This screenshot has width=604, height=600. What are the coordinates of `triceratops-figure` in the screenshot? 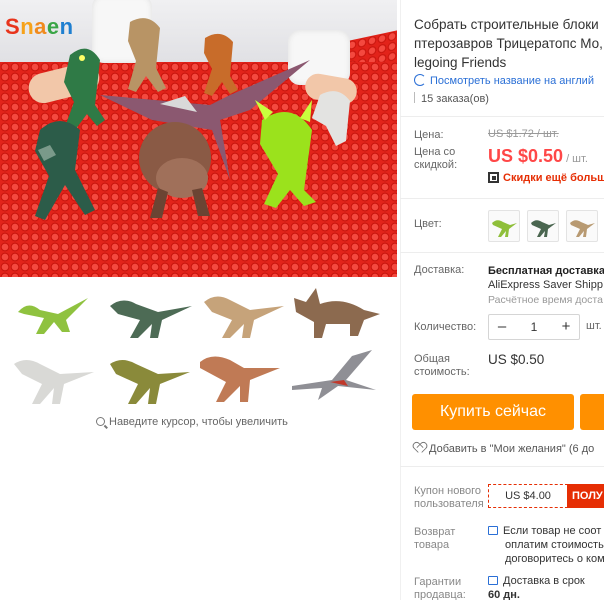 It's located at (175, 170).